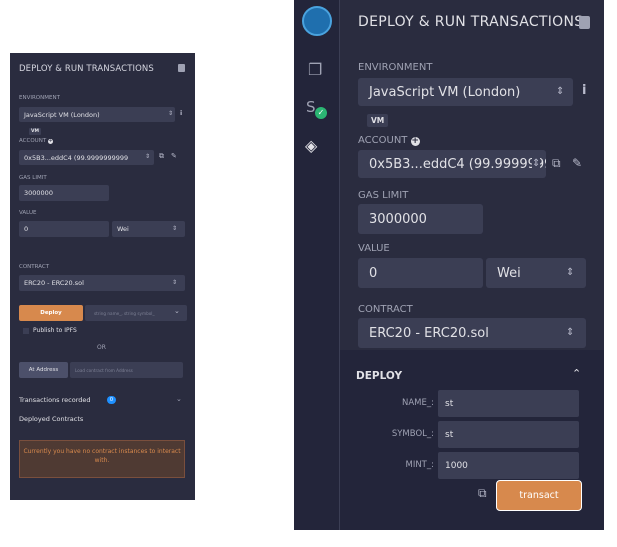  What do you see at coordinates (449, 403) in the screenshot?
I see `param-value-name: st` at bounding box center [449, 403].